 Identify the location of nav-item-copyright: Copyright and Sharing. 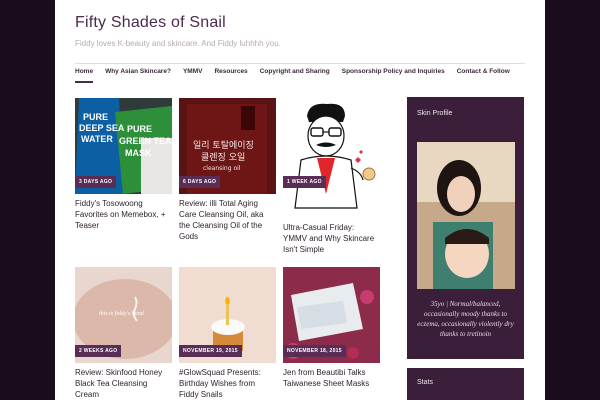
(295, 75).